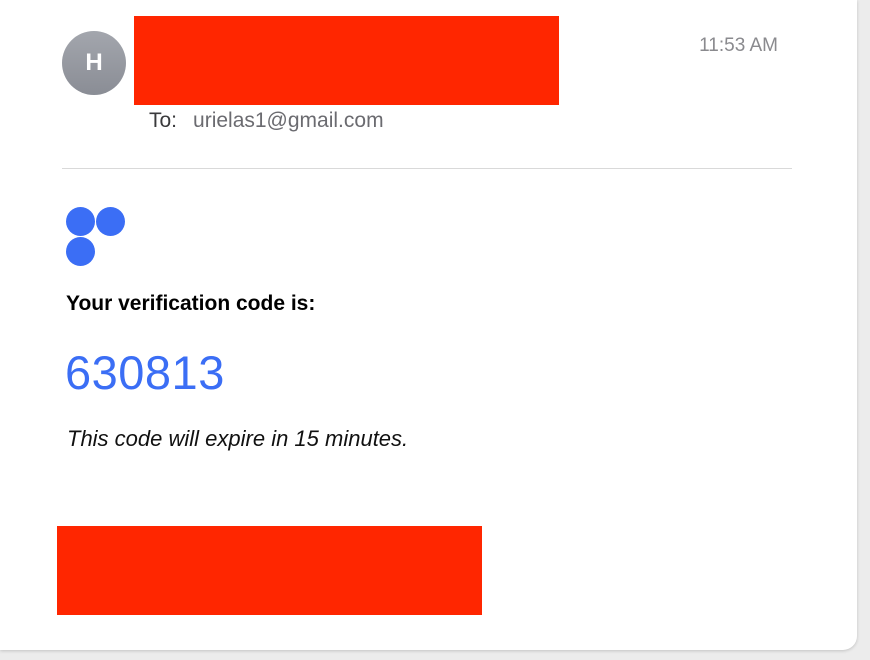 This screenshot has width=870, height=660. What do you see at coordinates (80, 221) in the screenshot?
I see `logo-dot-top-left` at bounding box center [80, 221].